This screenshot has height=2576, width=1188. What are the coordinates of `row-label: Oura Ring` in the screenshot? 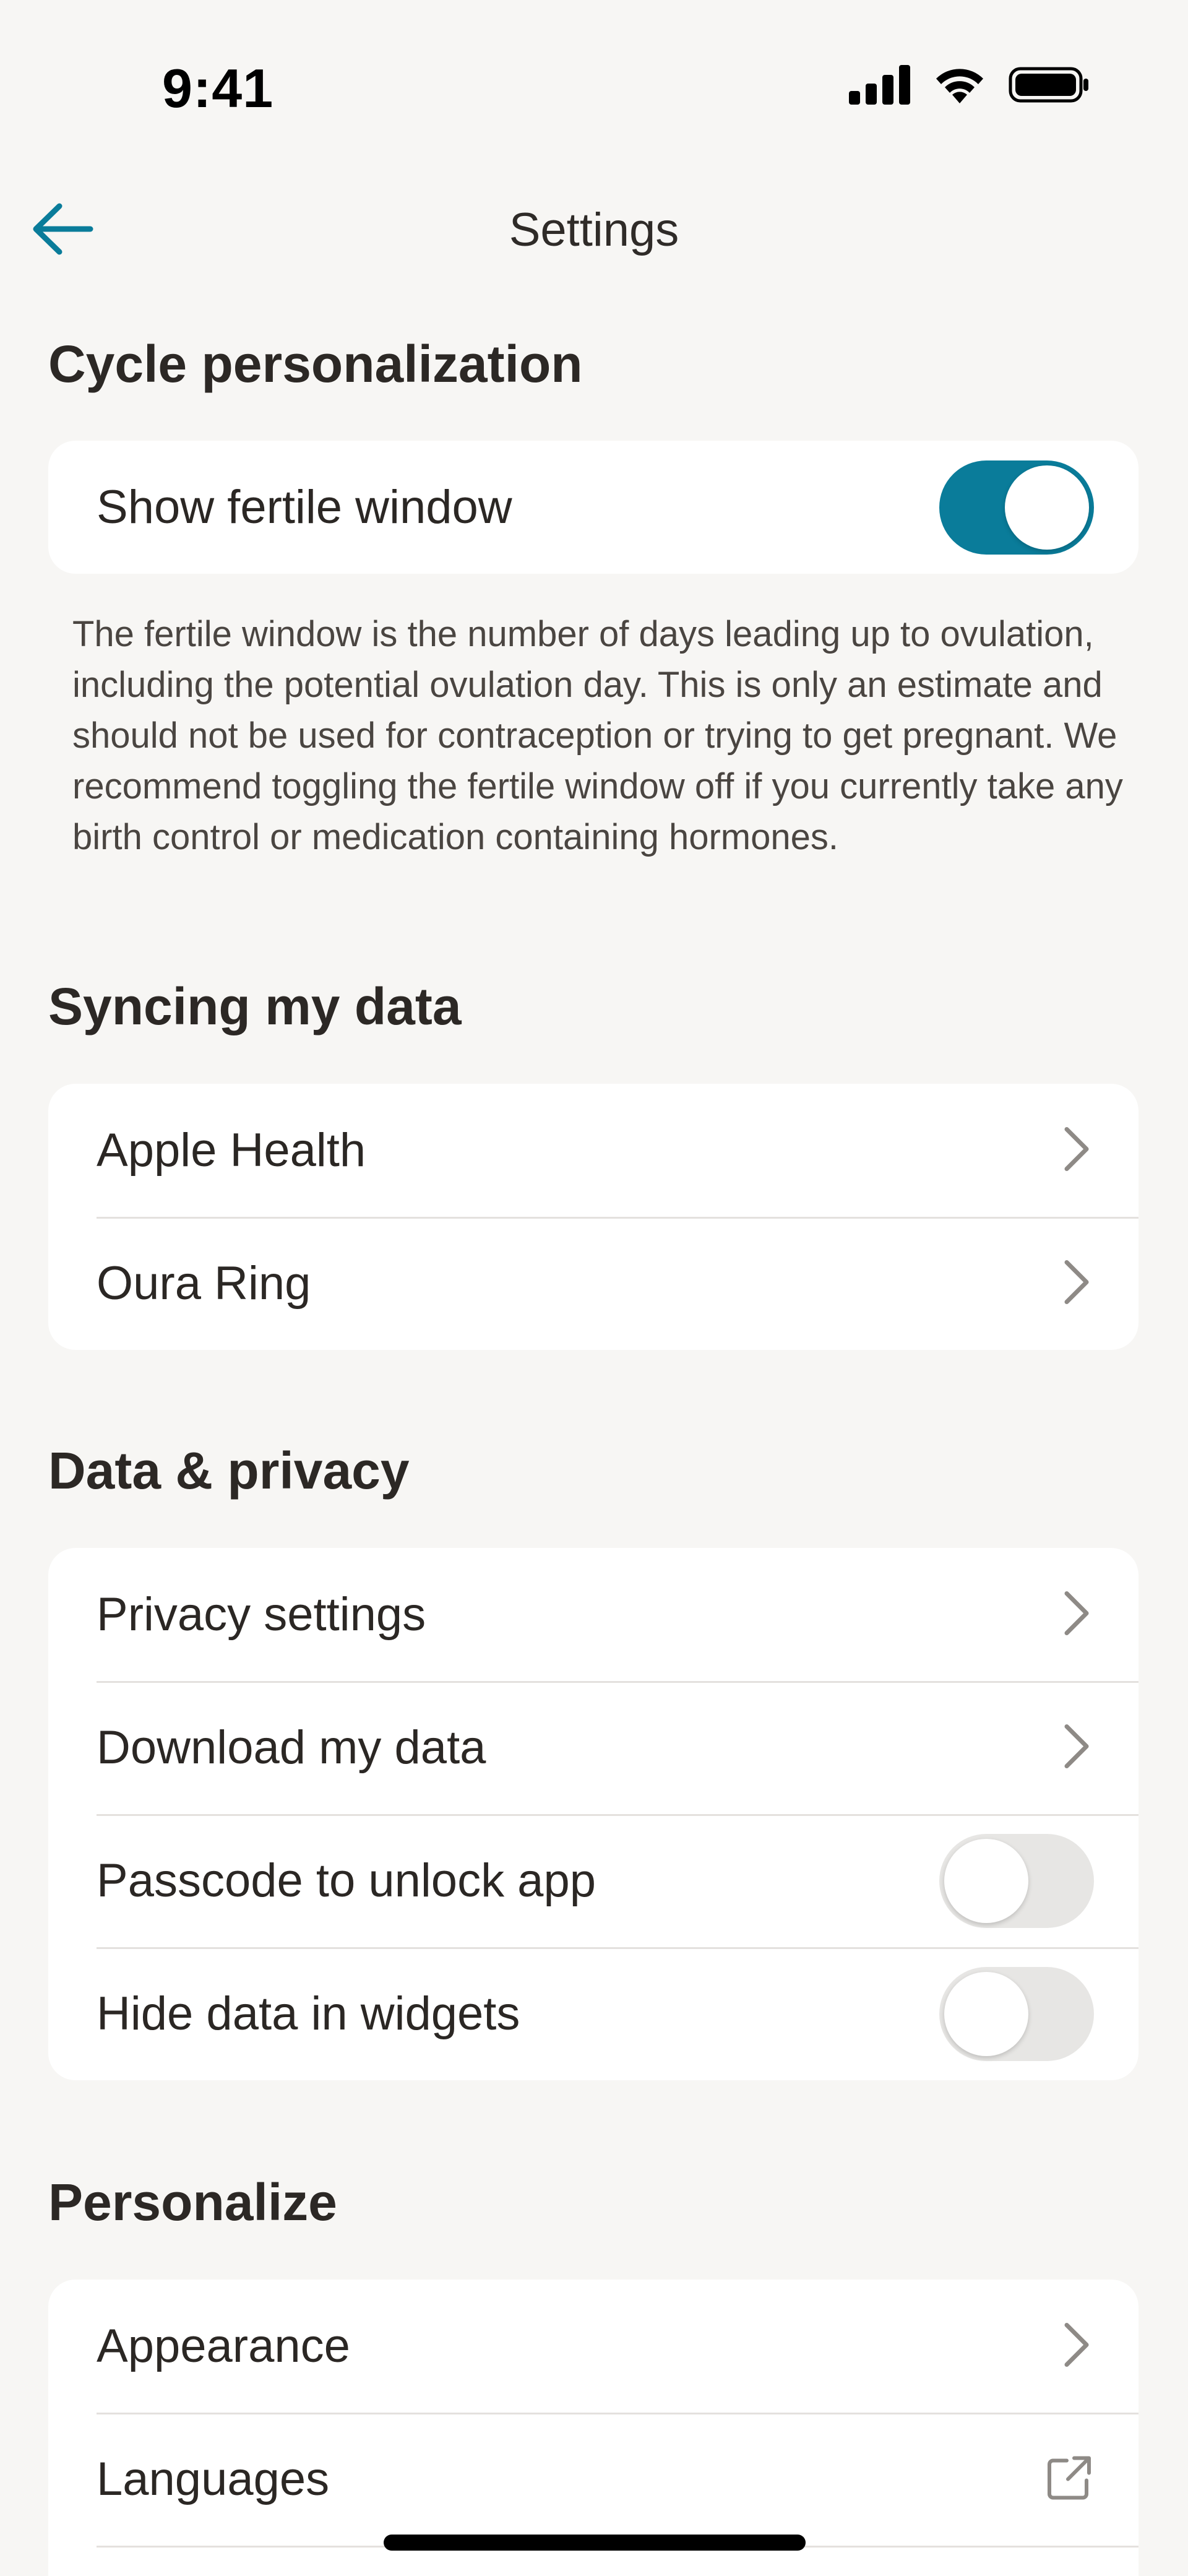 It's located at (204, 1283).